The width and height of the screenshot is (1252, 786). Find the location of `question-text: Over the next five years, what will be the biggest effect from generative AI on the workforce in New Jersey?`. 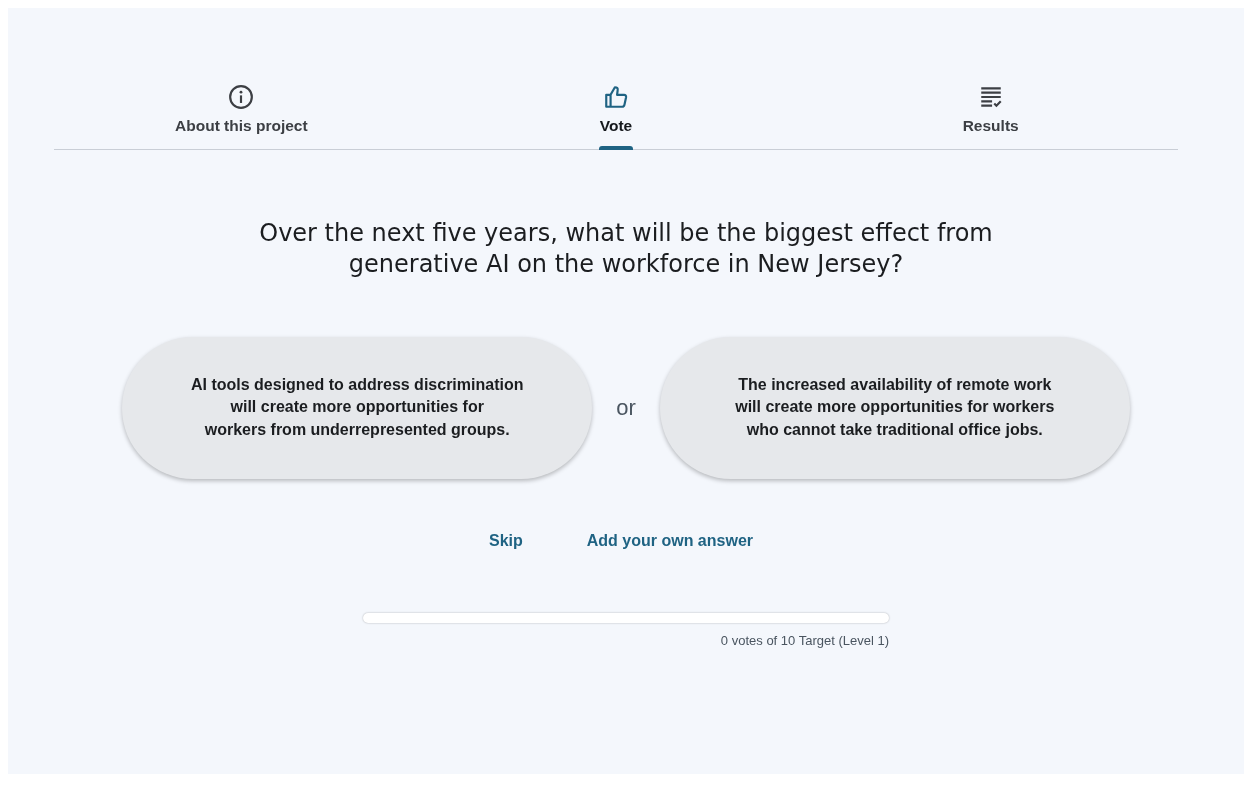

question-text: Over the next five years, what will be the biggest effect from generative AI on the workforce in New Jersey? is located at coordinates (626, 249).